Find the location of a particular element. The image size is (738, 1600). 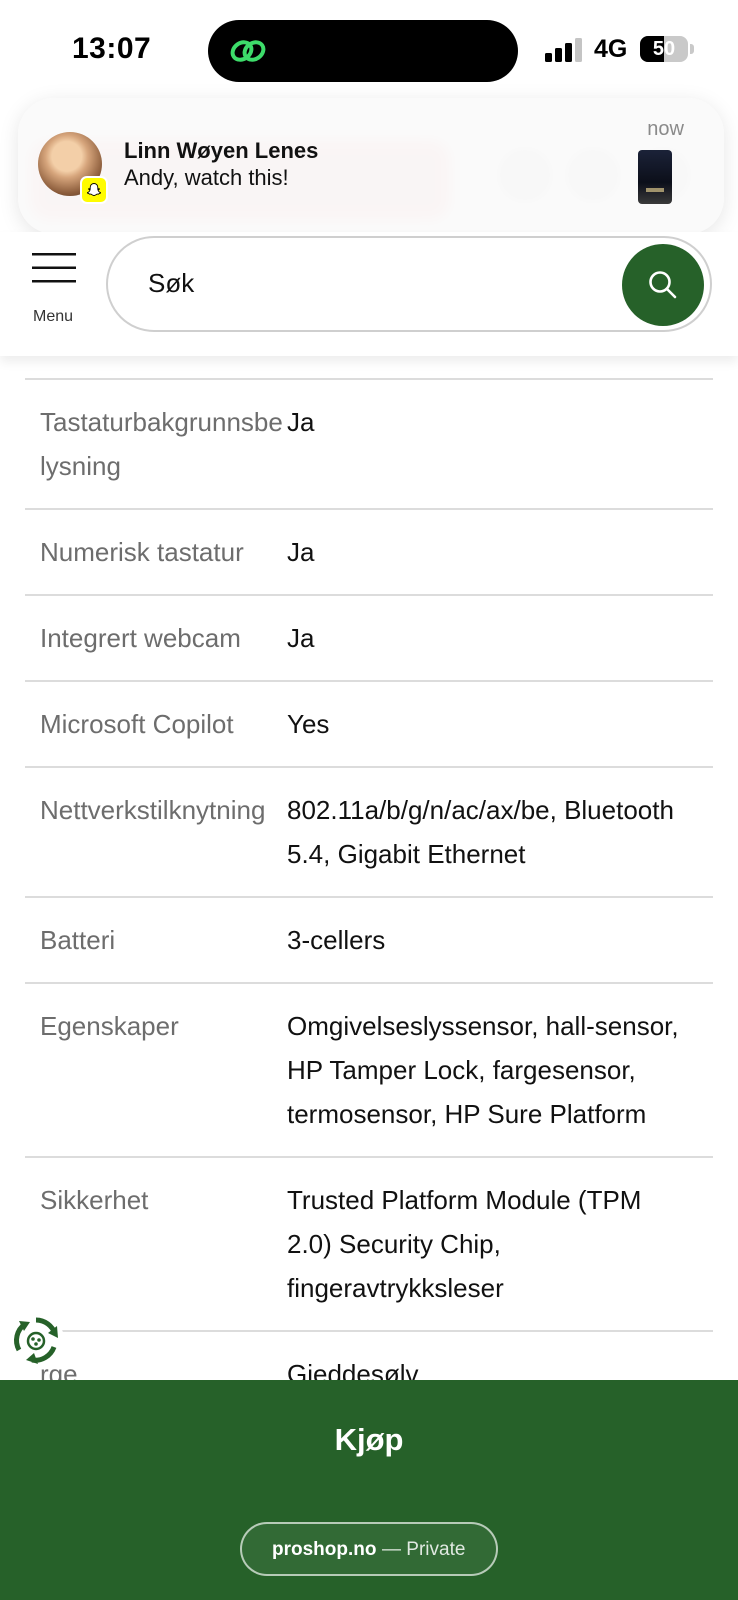

link-icon is located at coordinates (248, 51).